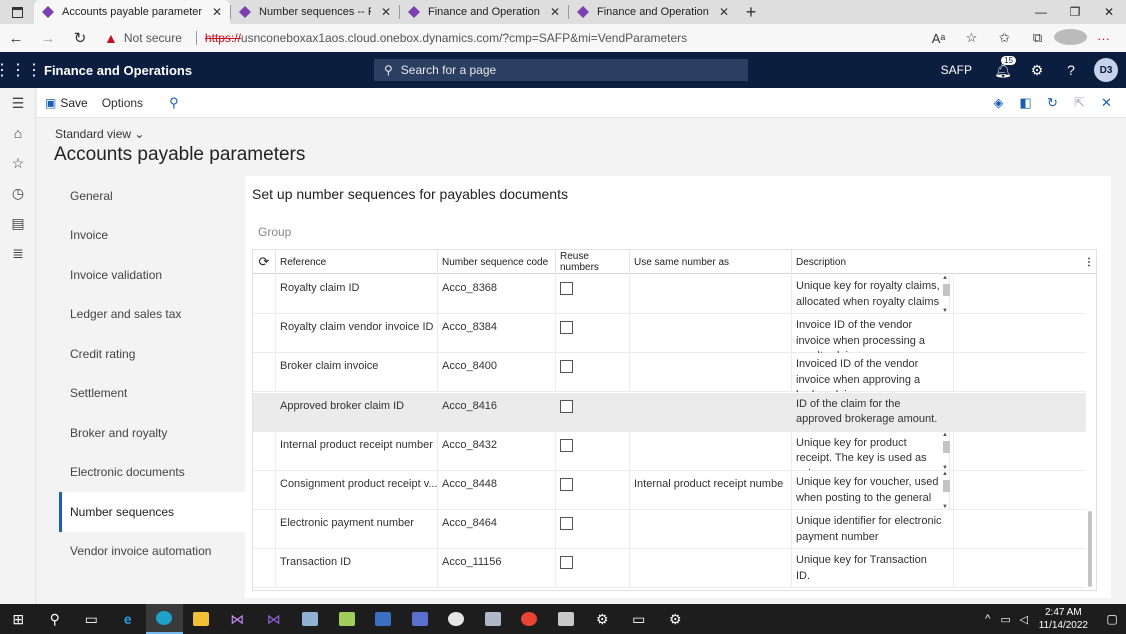 The height and width of the screenshot is (634, 1126). Describe the element at coordinates (555, 12) in the screenshot. I see `close-tab-icon: ✕` at that location.